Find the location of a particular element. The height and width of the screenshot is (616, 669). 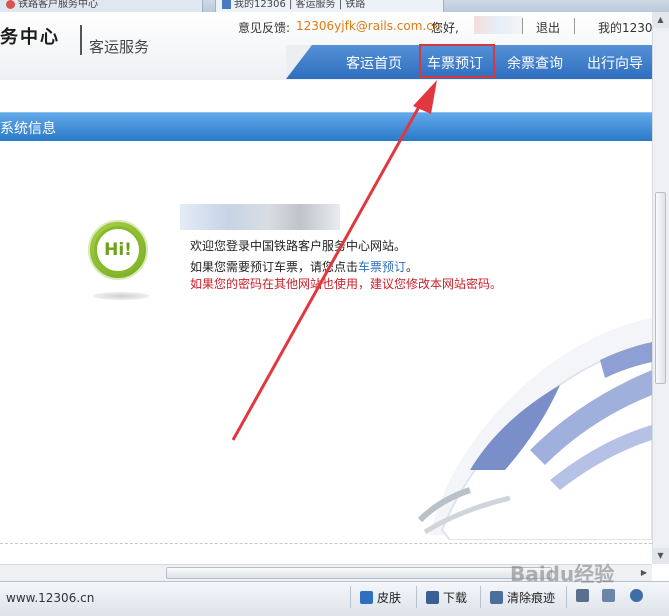

scroll-right-arrow-icon: ▶ is located at coordinates (644, 573).